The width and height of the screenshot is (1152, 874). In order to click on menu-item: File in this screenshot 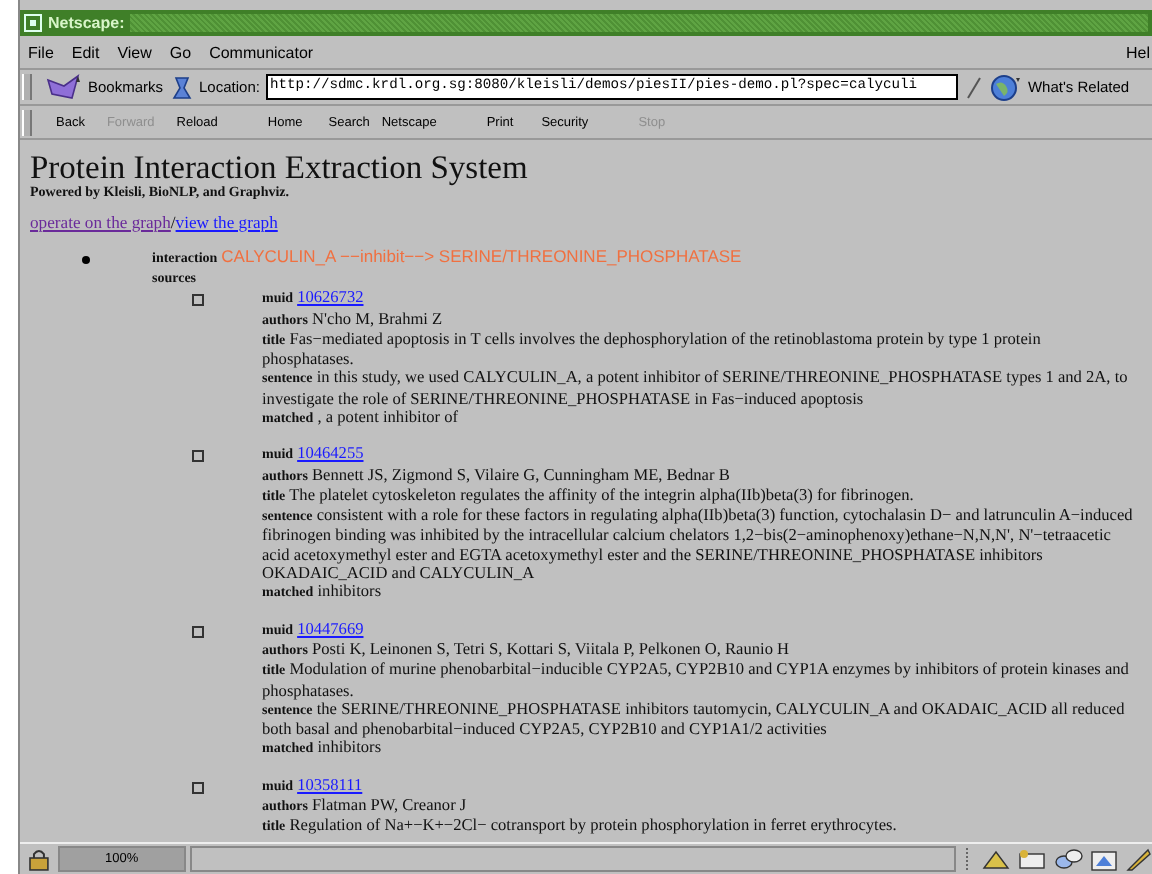, I will do `click(41, 52)`.